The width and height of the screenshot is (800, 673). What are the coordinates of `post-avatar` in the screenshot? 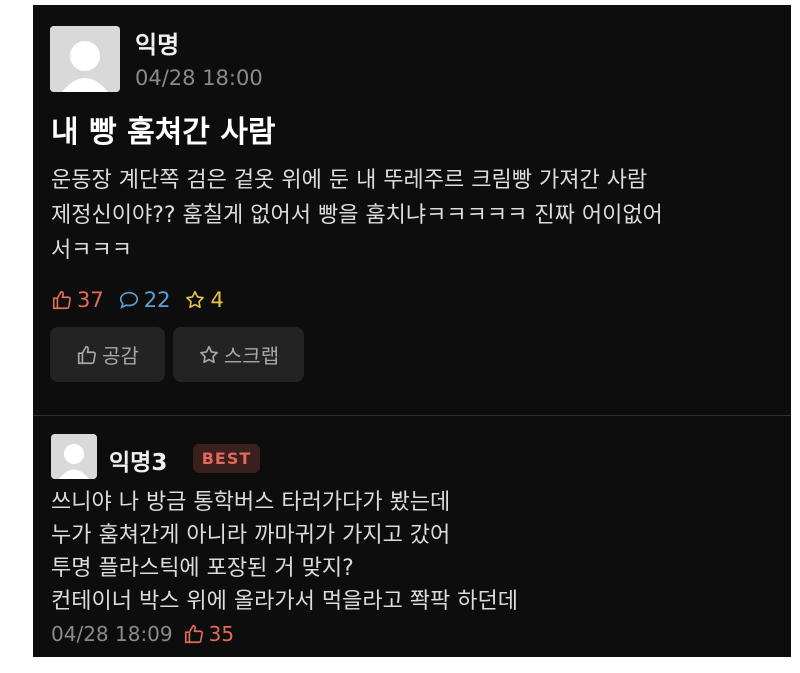 It's located at (85, 59).